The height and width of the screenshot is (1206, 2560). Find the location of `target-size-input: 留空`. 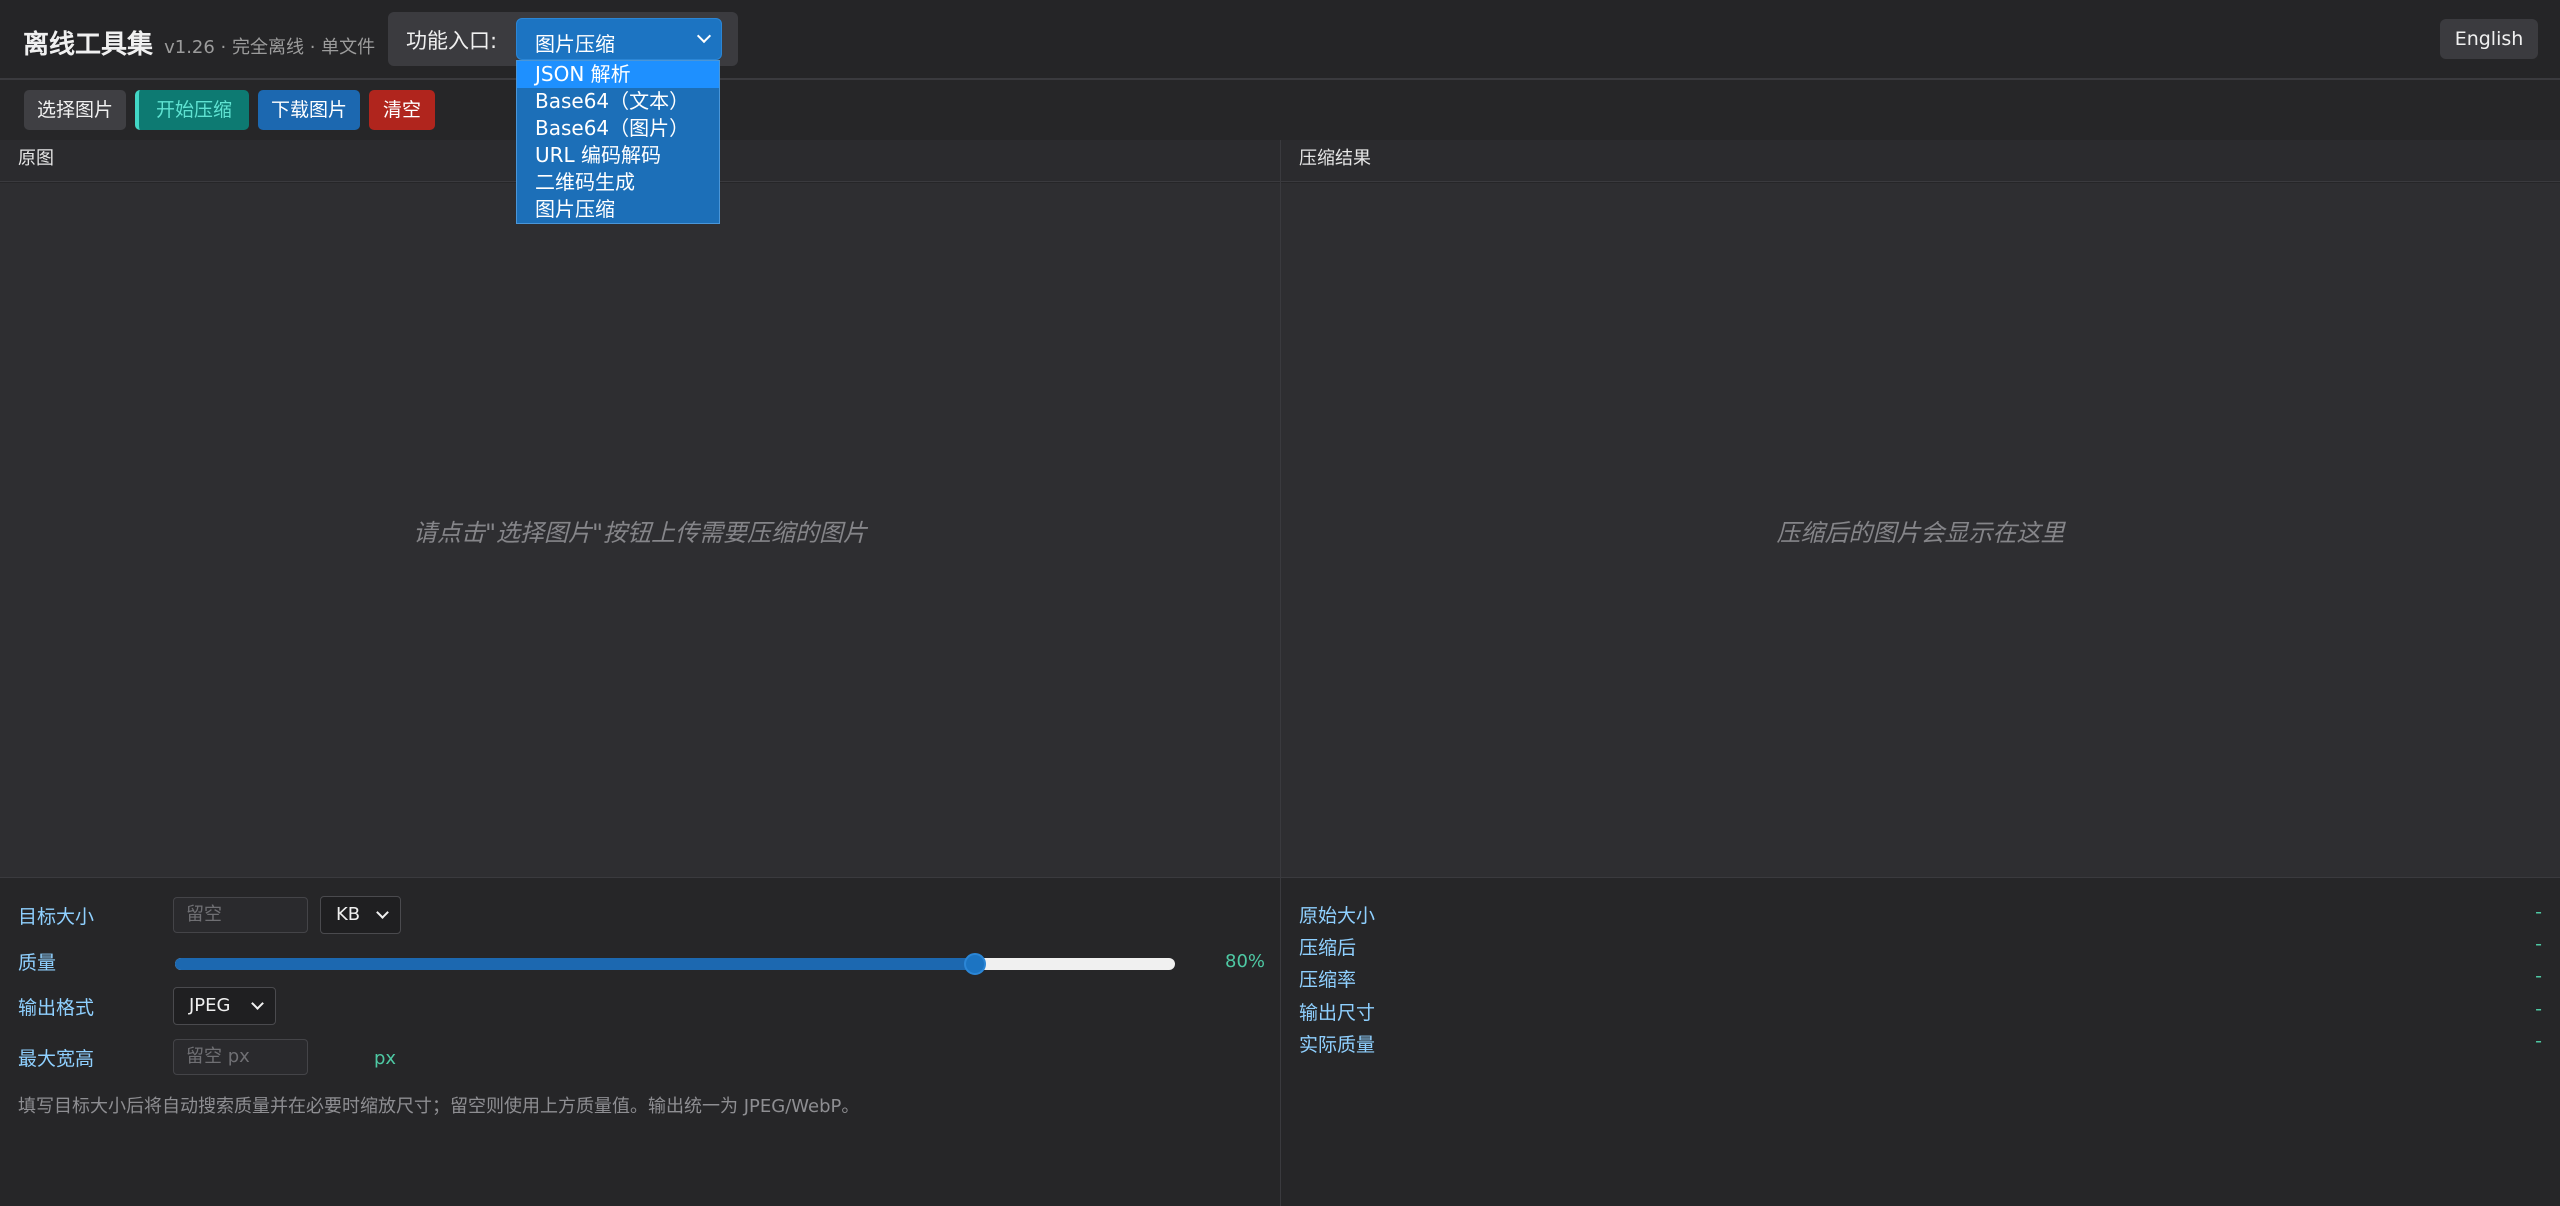

target-size-input: 留空 is located at coordinates (240, 915).